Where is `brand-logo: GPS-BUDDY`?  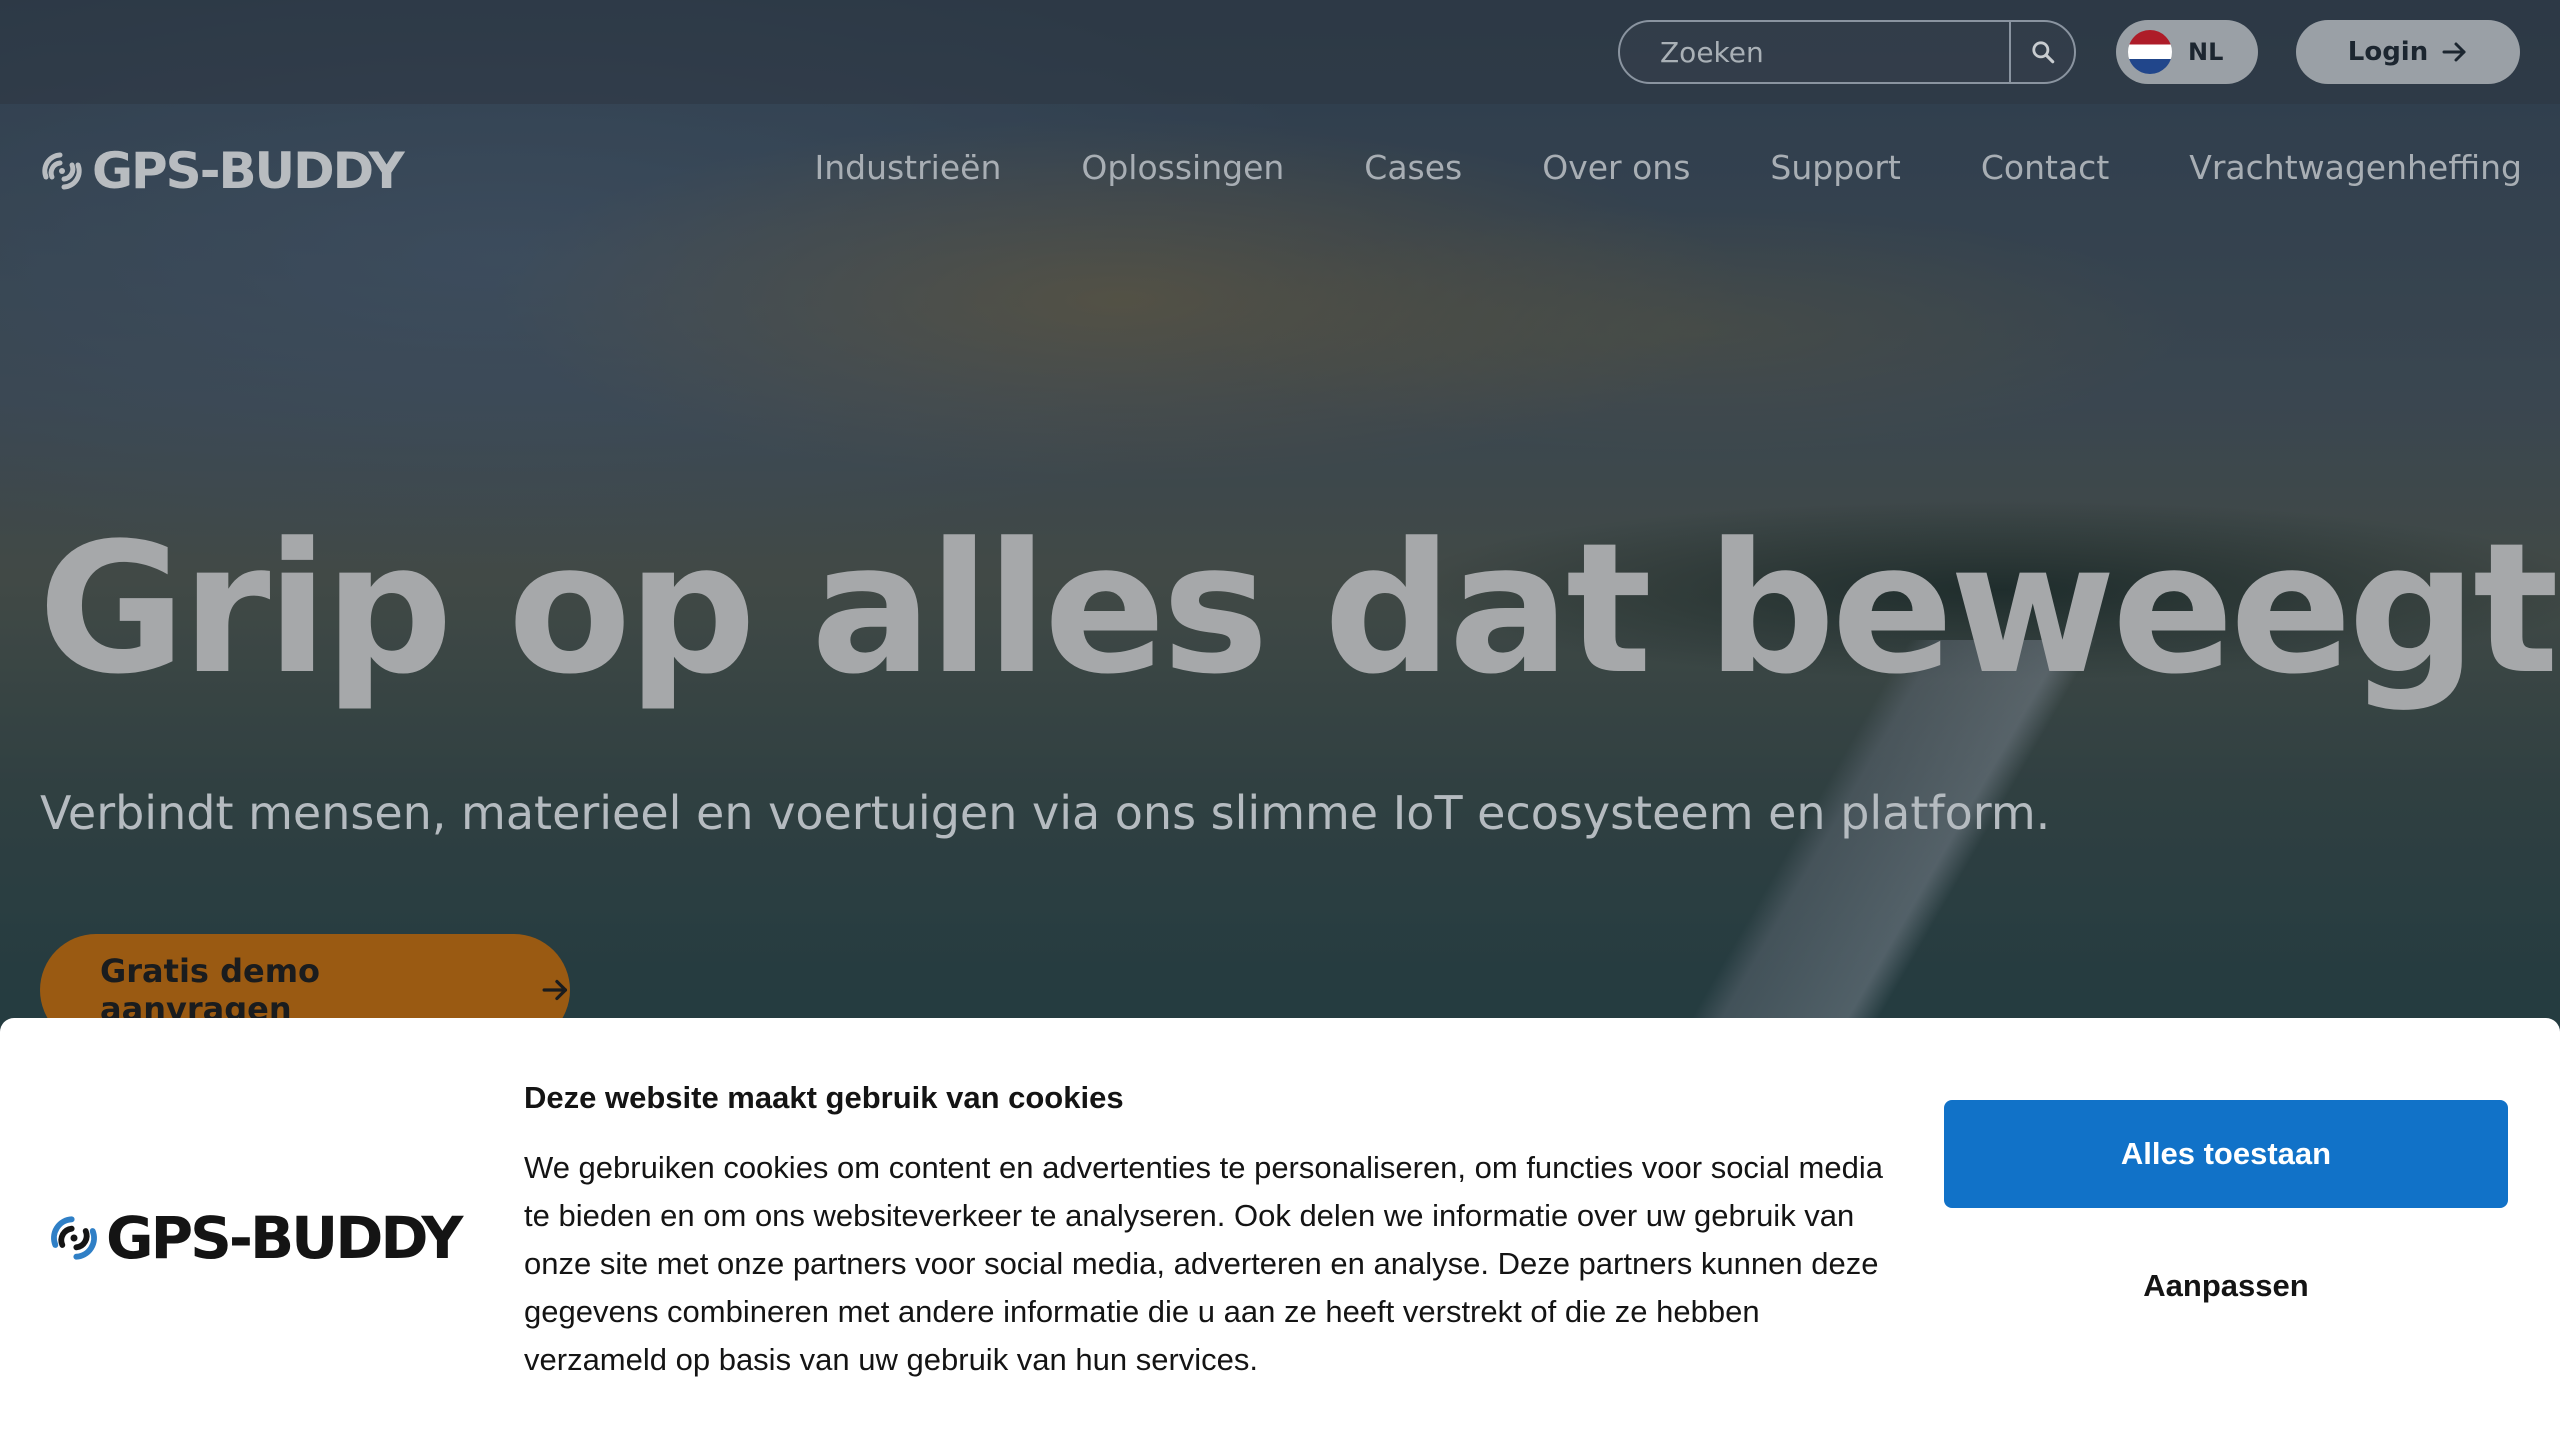 brand-logo: GPS-BUDDY is located at coordinates (221, 171).